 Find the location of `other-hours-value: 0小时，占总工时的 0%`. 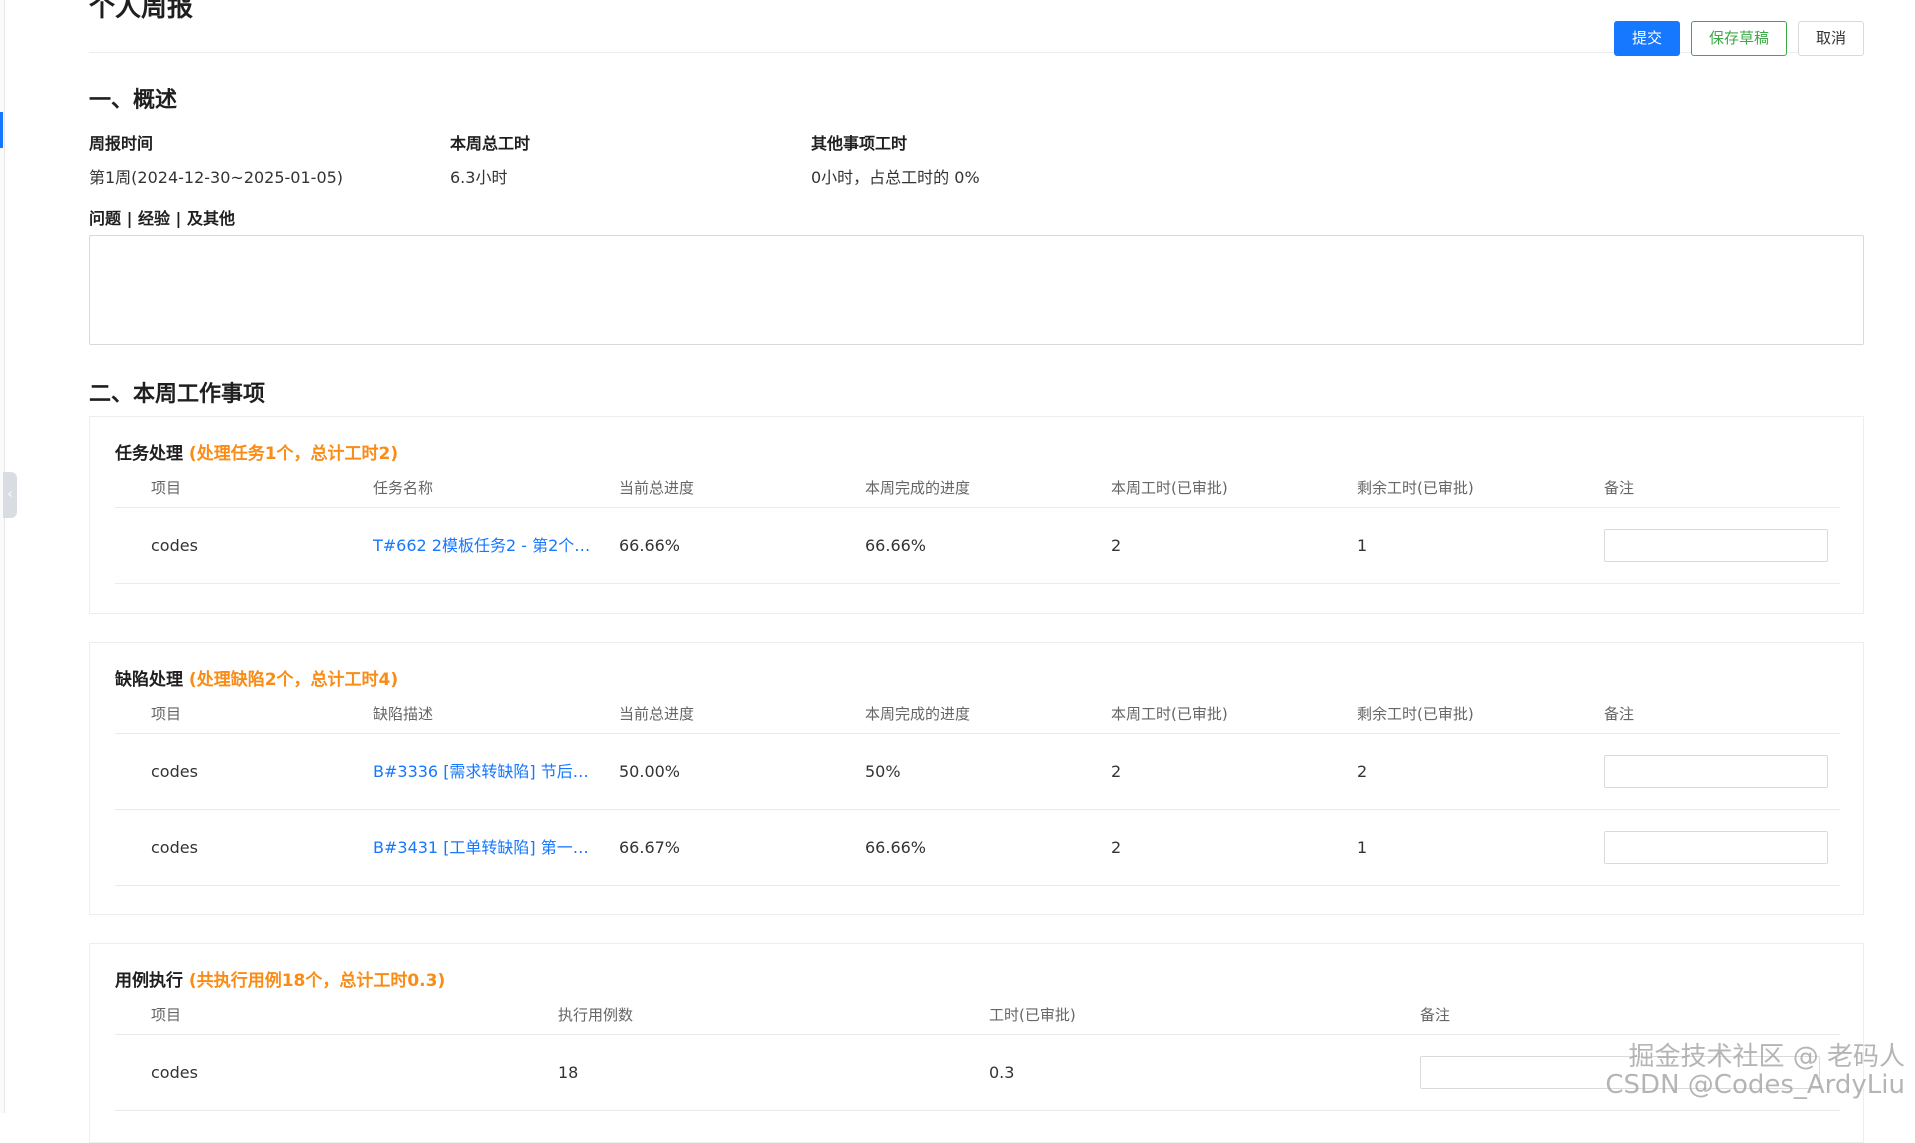

other-hours-value: 0小时，占总工时的 0% is located at coordinates (895, 176).